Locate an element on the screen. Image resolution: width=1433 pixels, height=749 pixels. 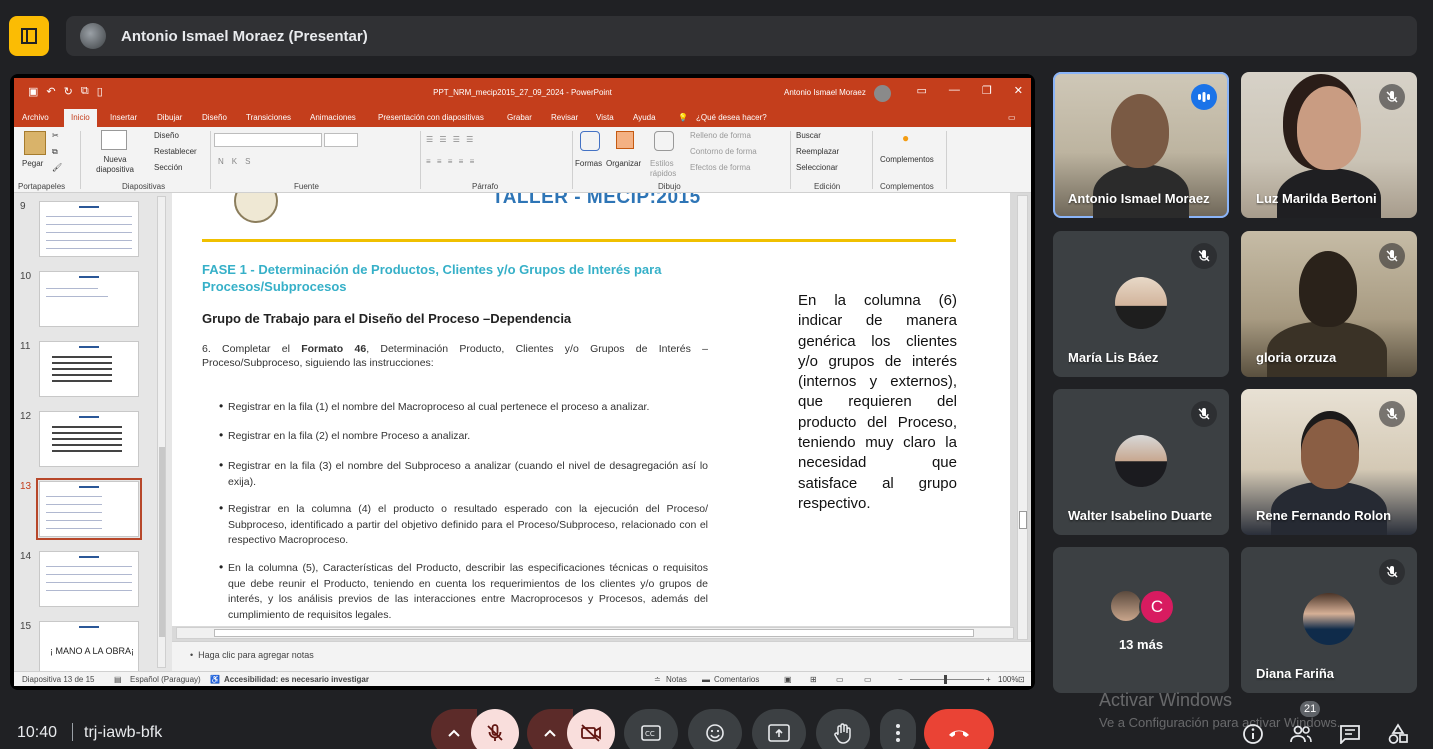
participant-tile: Luz Marilda Bertoni is located at coordinates (1329, 145).